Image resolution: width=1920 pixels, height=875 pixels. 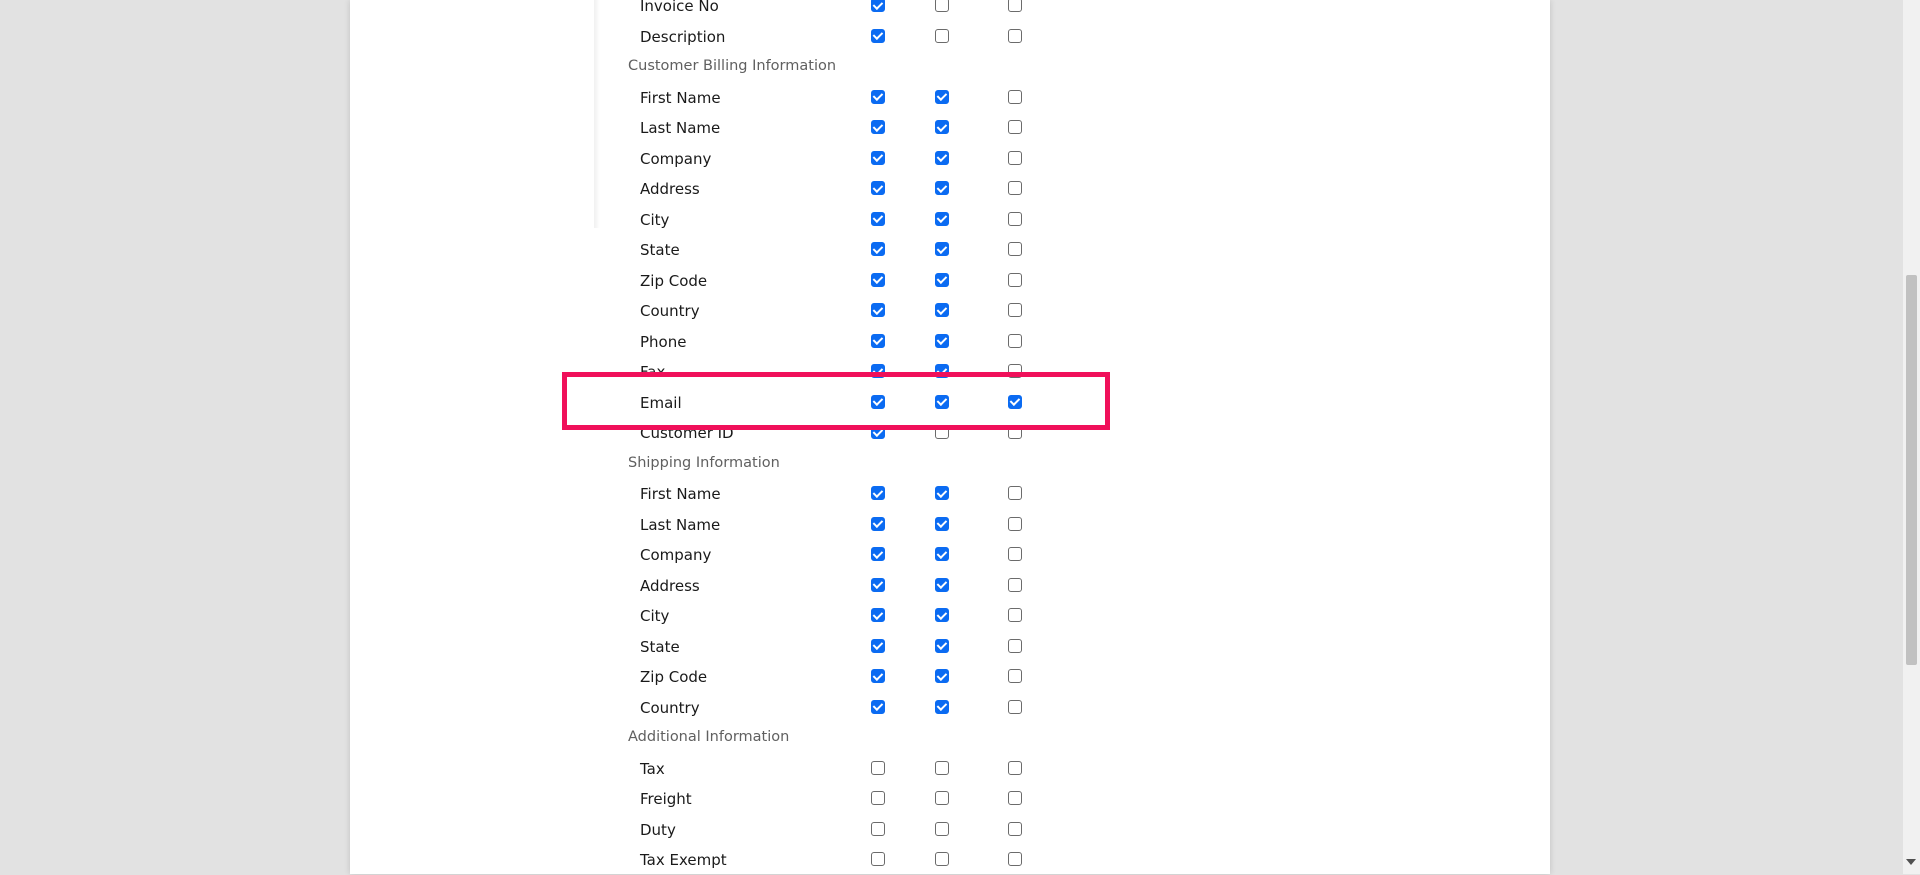 What do you see at coordinates (1911, 470) in the screenshot?
I see `scrollbar-thumb` at bounding box center [1911, 470].